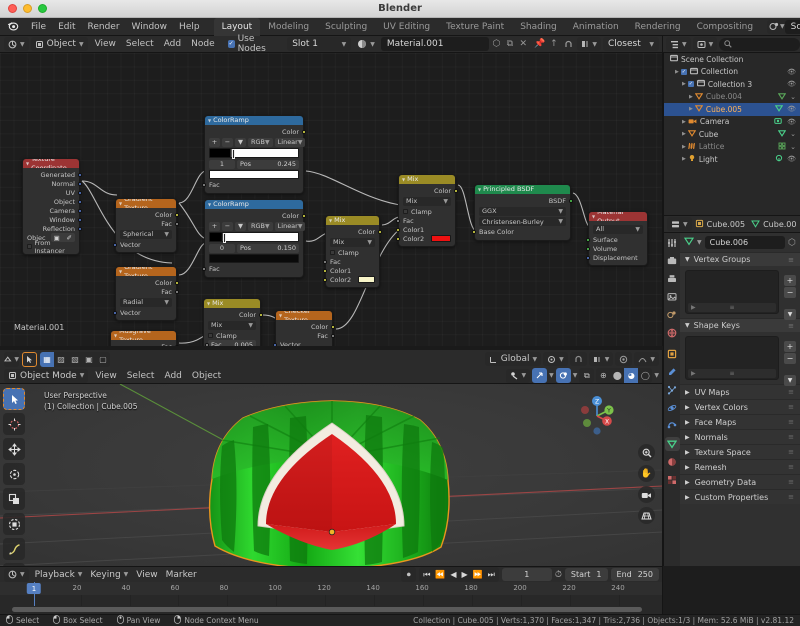 This screenshot has height=626, width=800. I want to click on shape-keys-specials-button: ▼, so click(790, 380).